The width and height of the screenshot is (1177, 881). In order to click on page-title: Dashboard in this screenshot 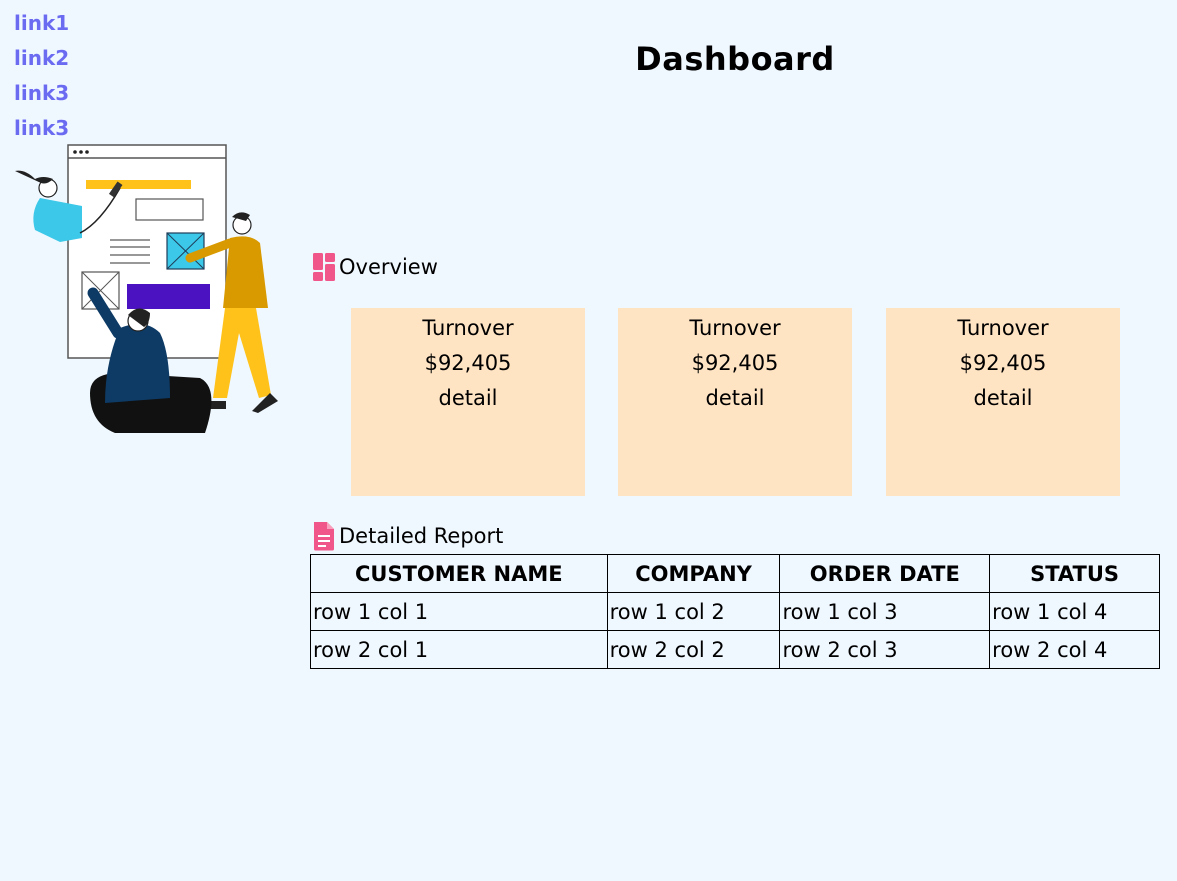, I will do `click(735, 59)`.